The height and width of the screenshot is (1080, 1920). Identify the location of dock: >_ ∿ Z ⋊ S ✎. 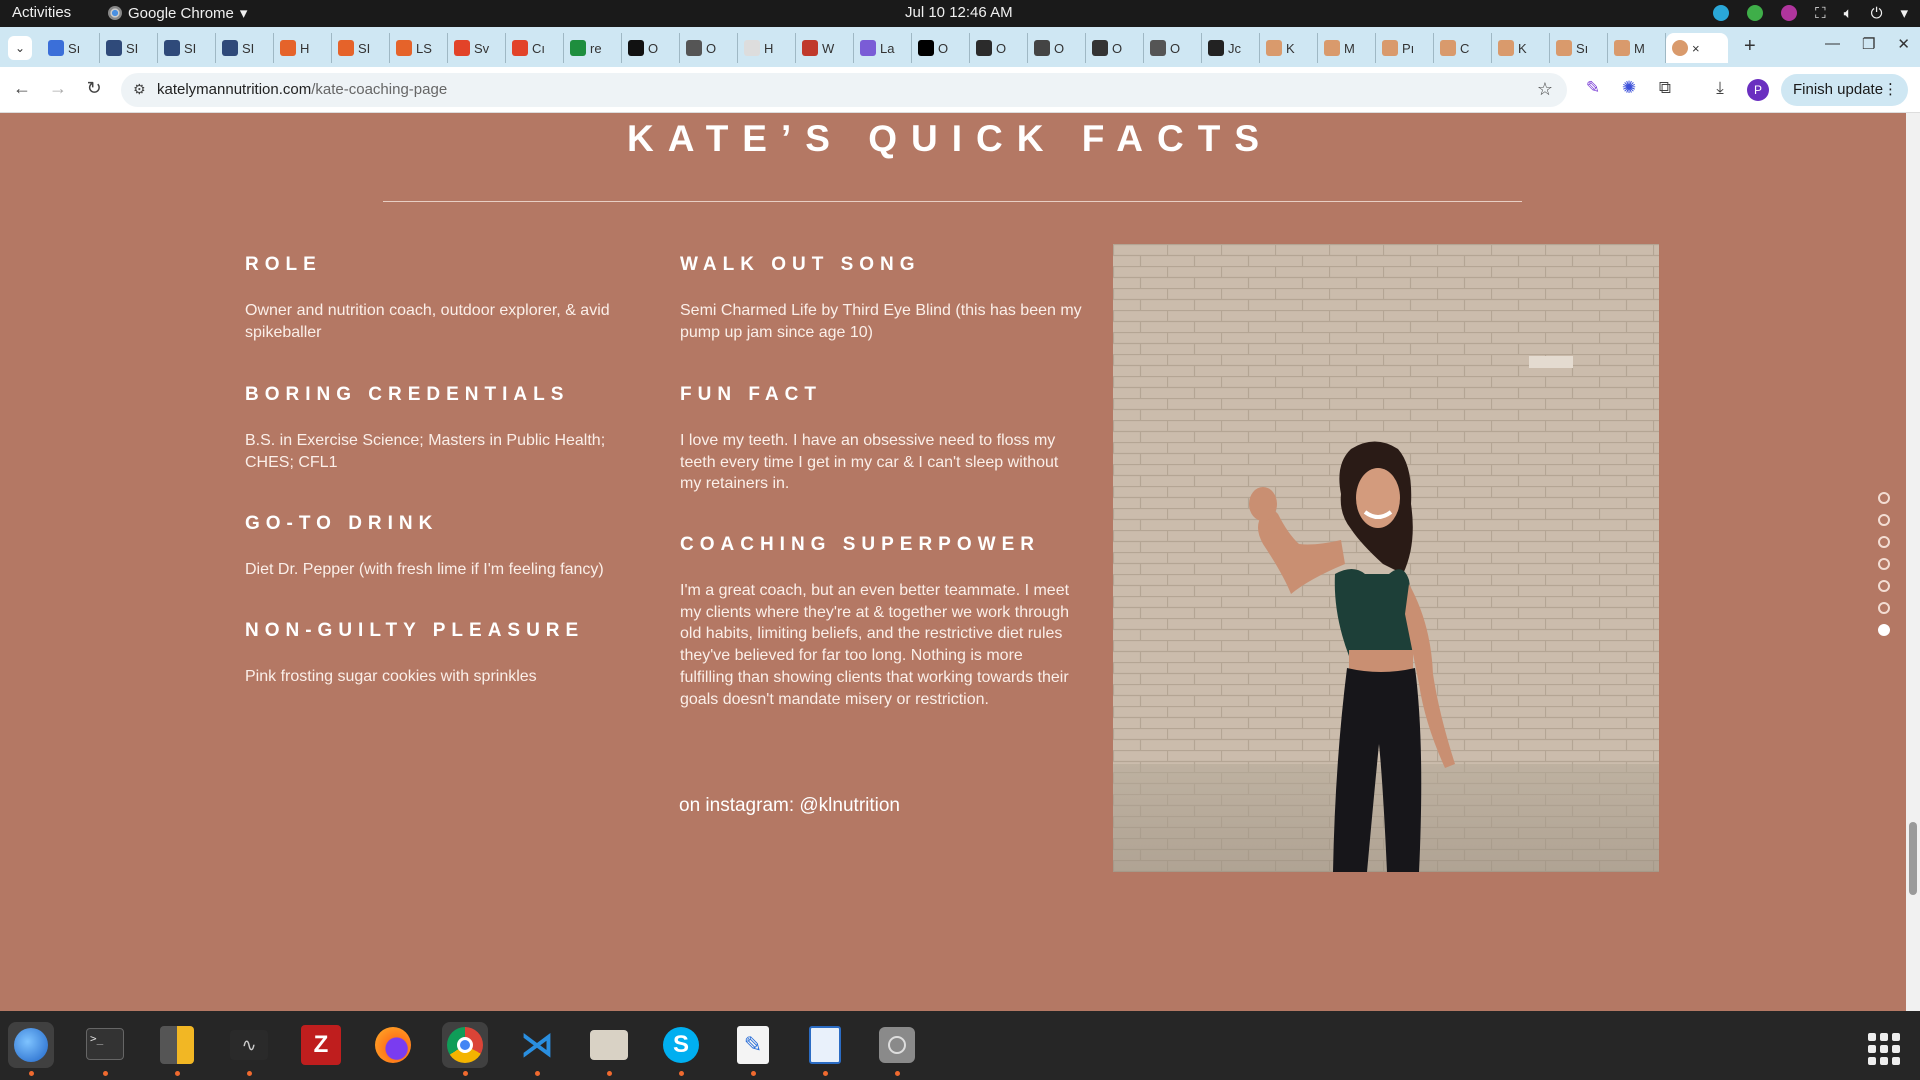
(960, 1045).